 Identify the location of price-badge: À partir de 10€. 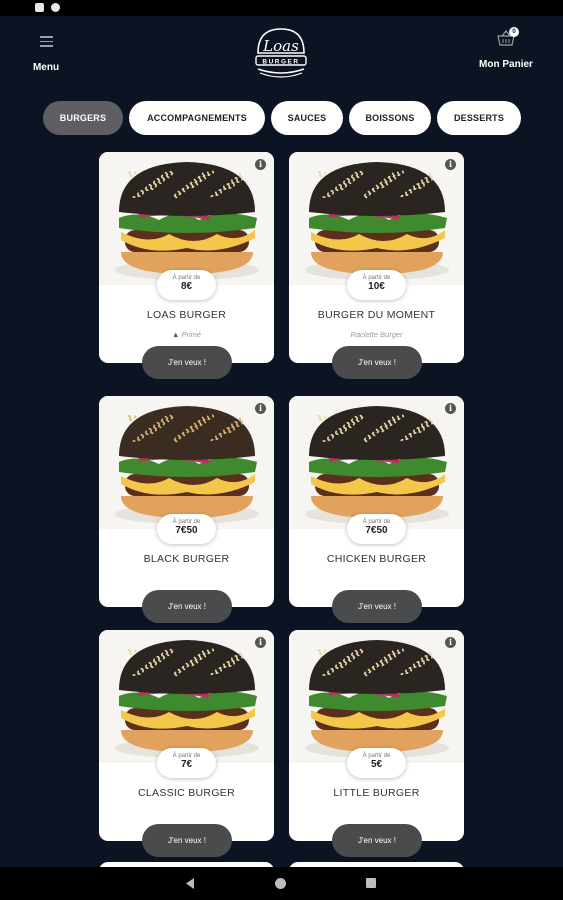
(376, 285).